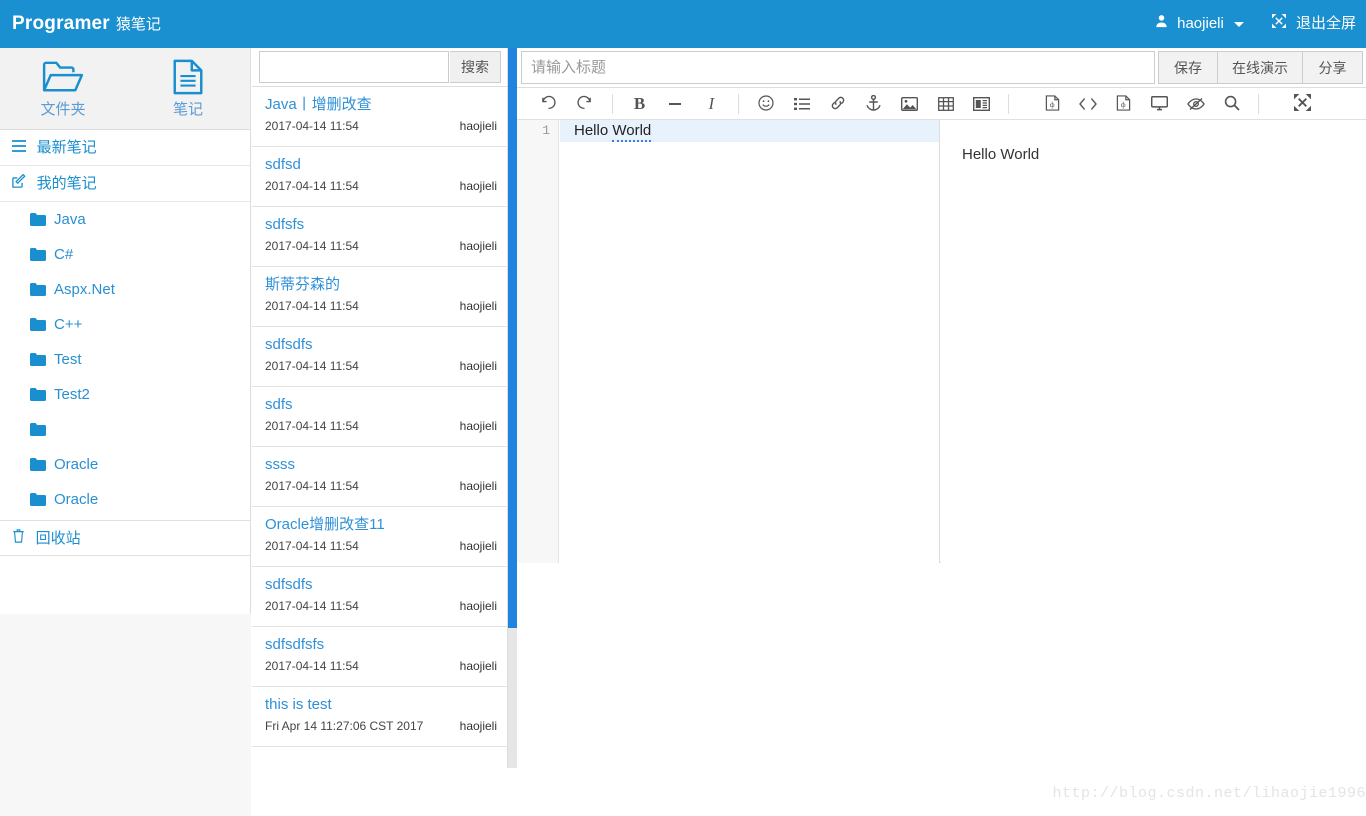  Describe the element at coordinates (1276, 104) in the screenshot. I see `toolbar-right-gap` at that location.